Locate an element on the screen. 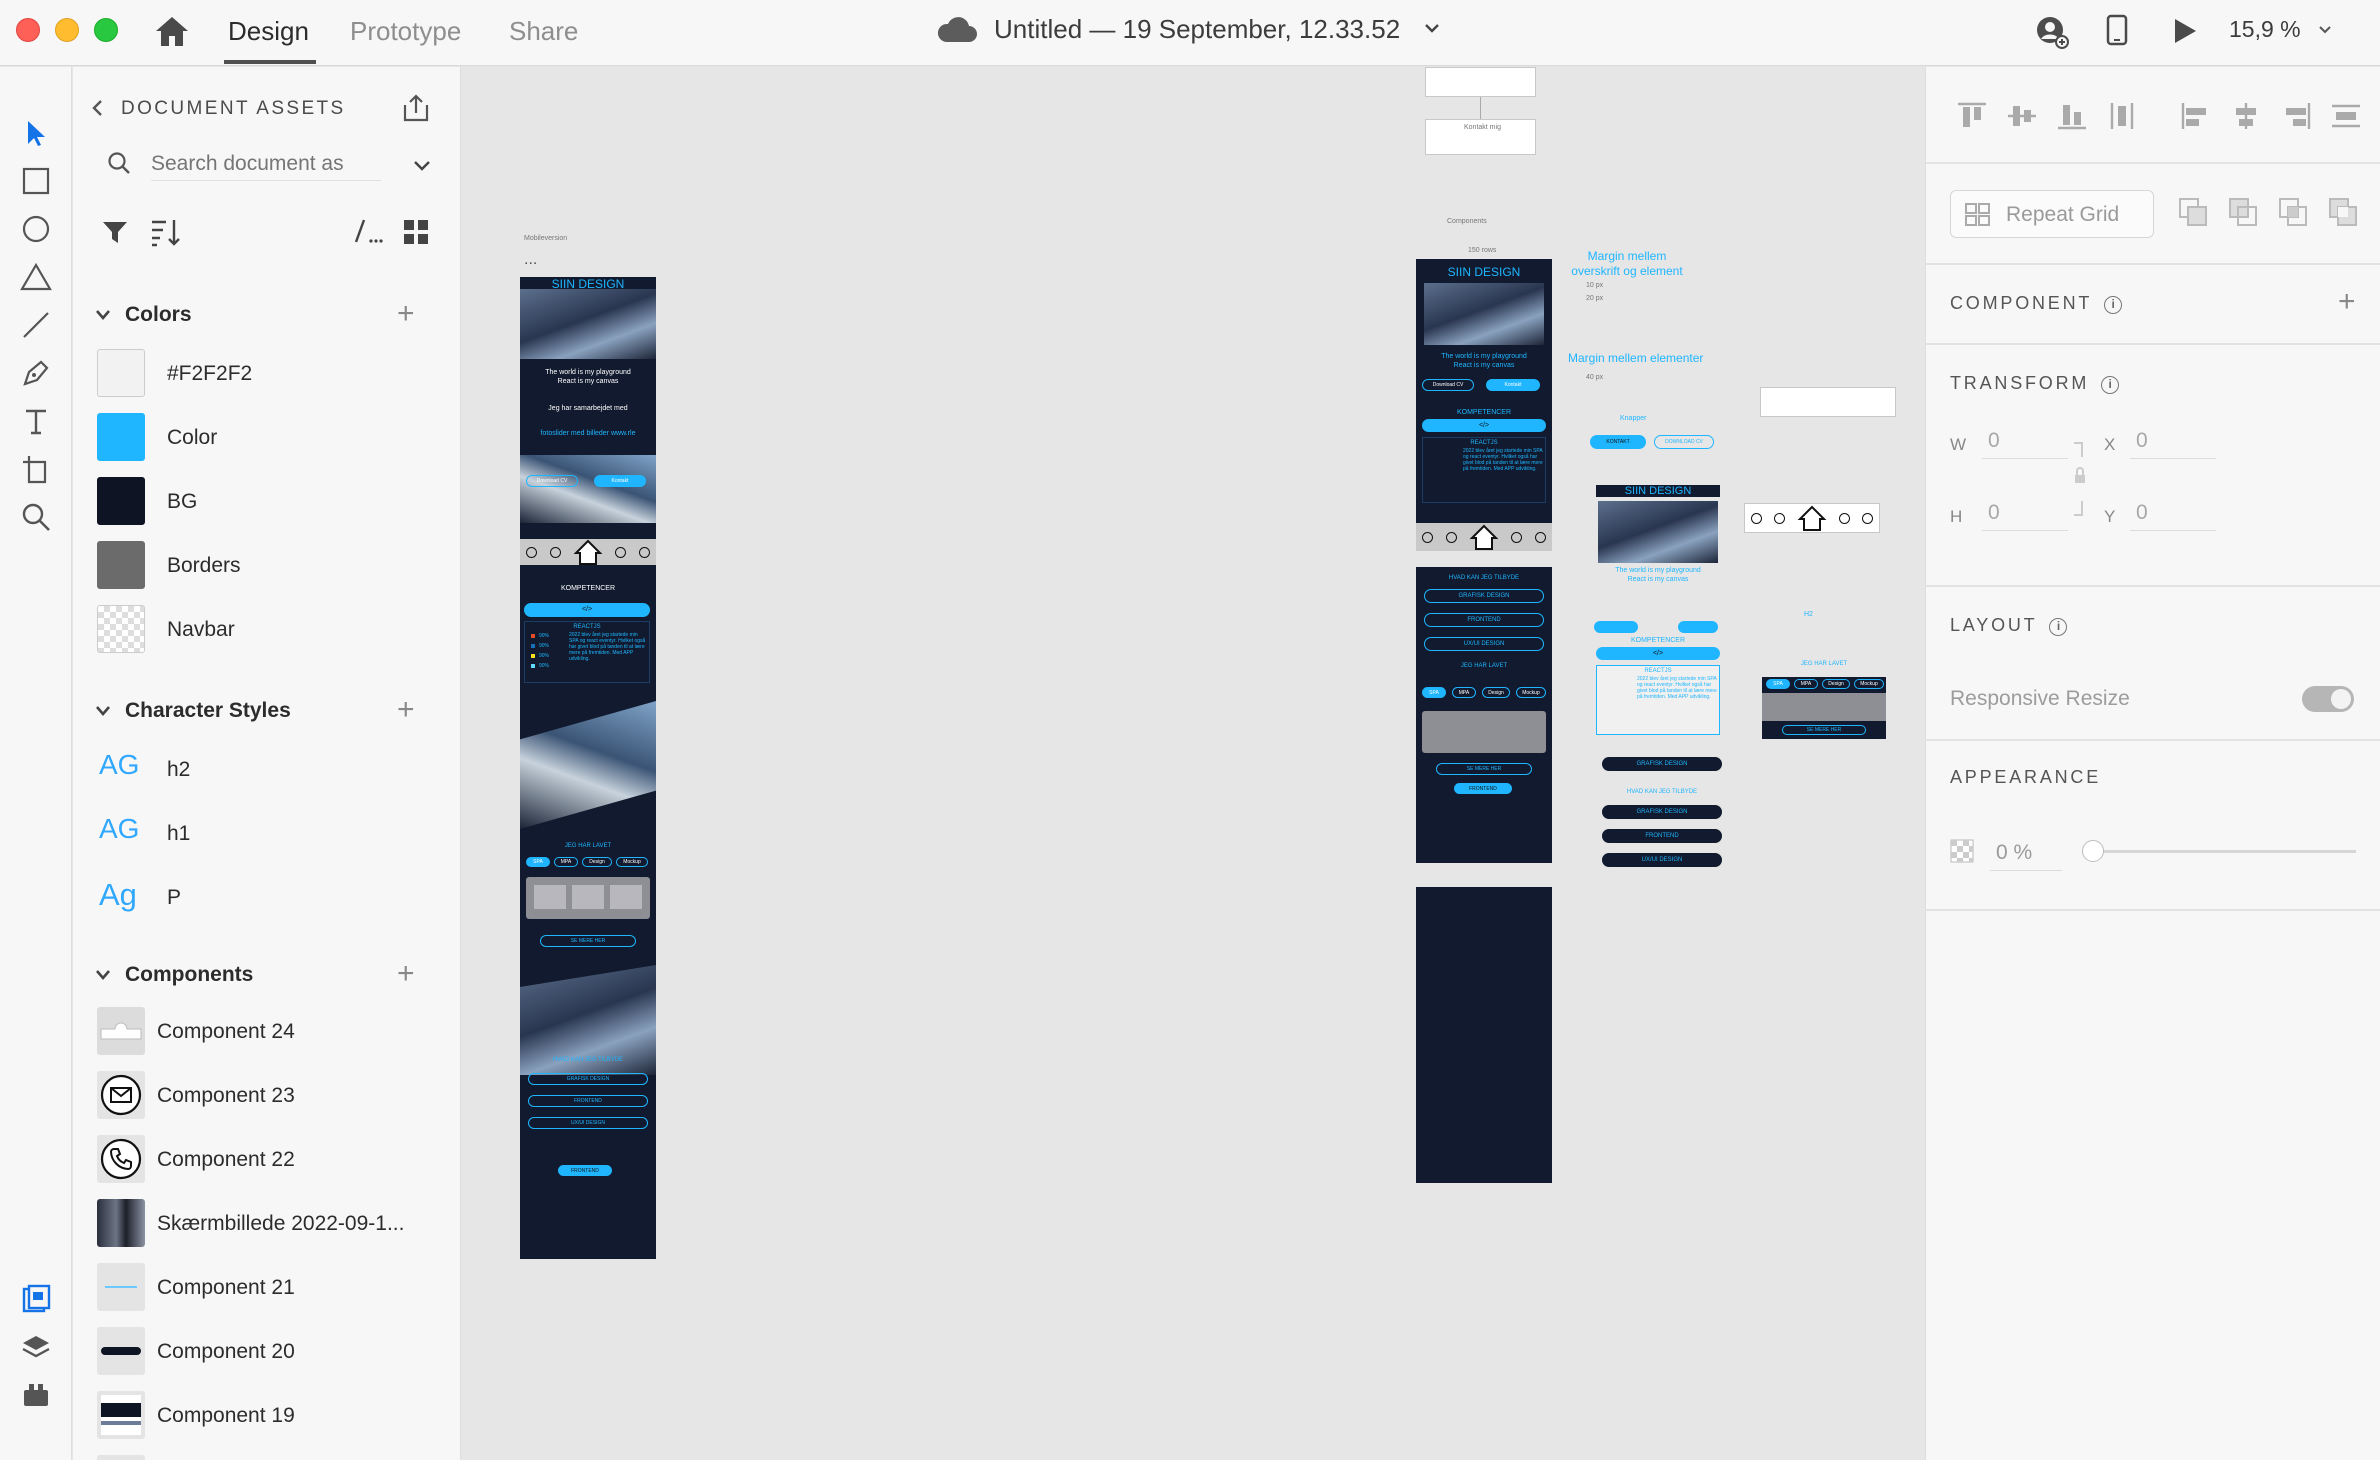  exclude-boolean-icon is located at coordinates (2343, 214).